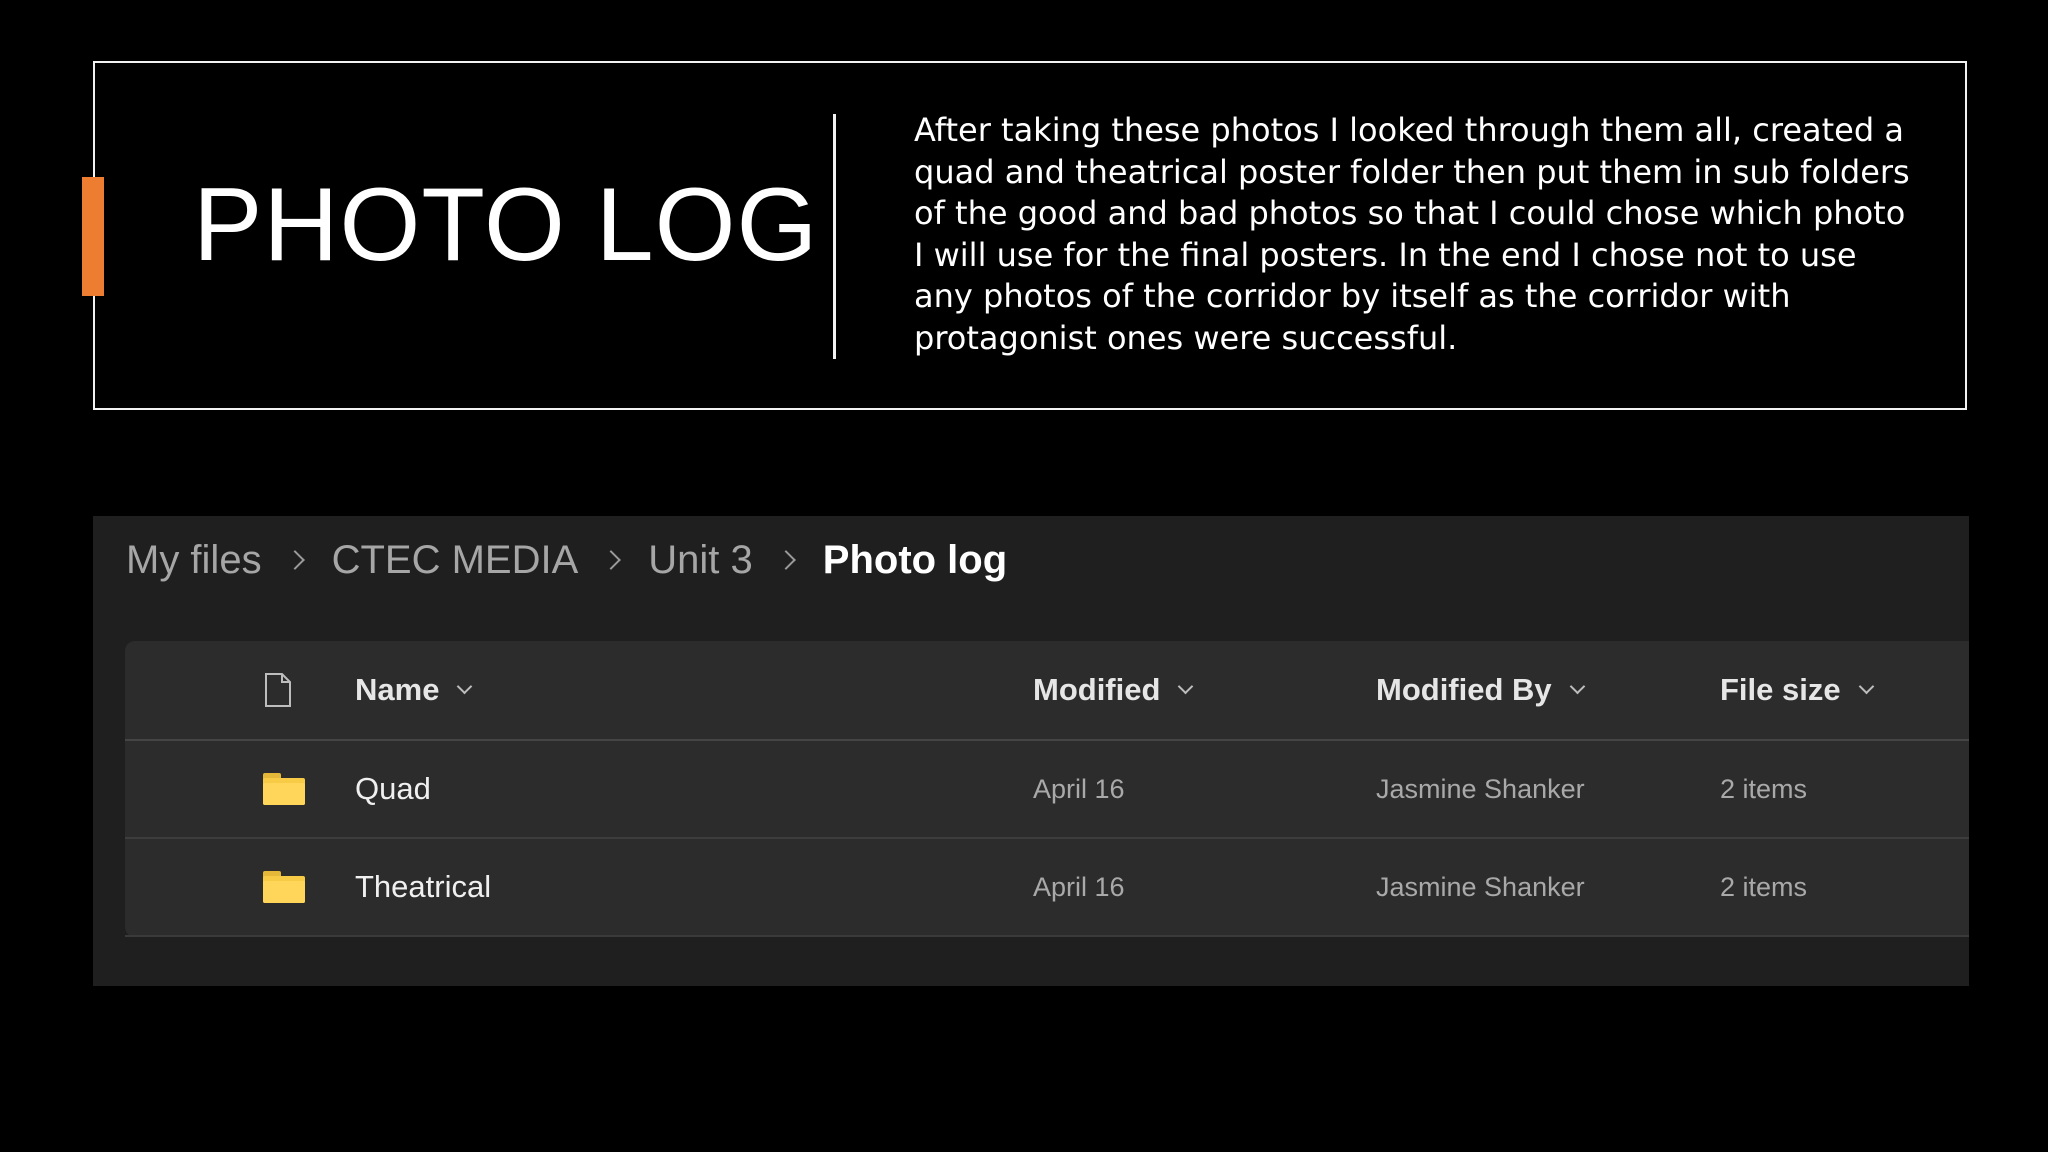 This screenshot has width=2048, height=1152. I want to click on column-header-name: Name, so click(414, 690).